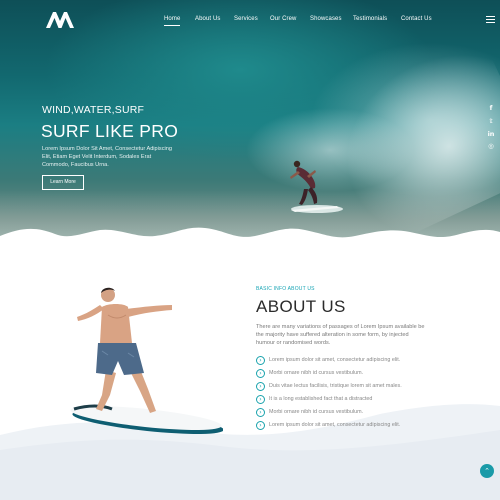 Image resolution: width=500 pixels, height=500 pixels. What do you see at coordinates (285, 289) in the screenshot?
I see `about-kicker: BASIC INFO ABOUT US` at bounding box center [285, 289].